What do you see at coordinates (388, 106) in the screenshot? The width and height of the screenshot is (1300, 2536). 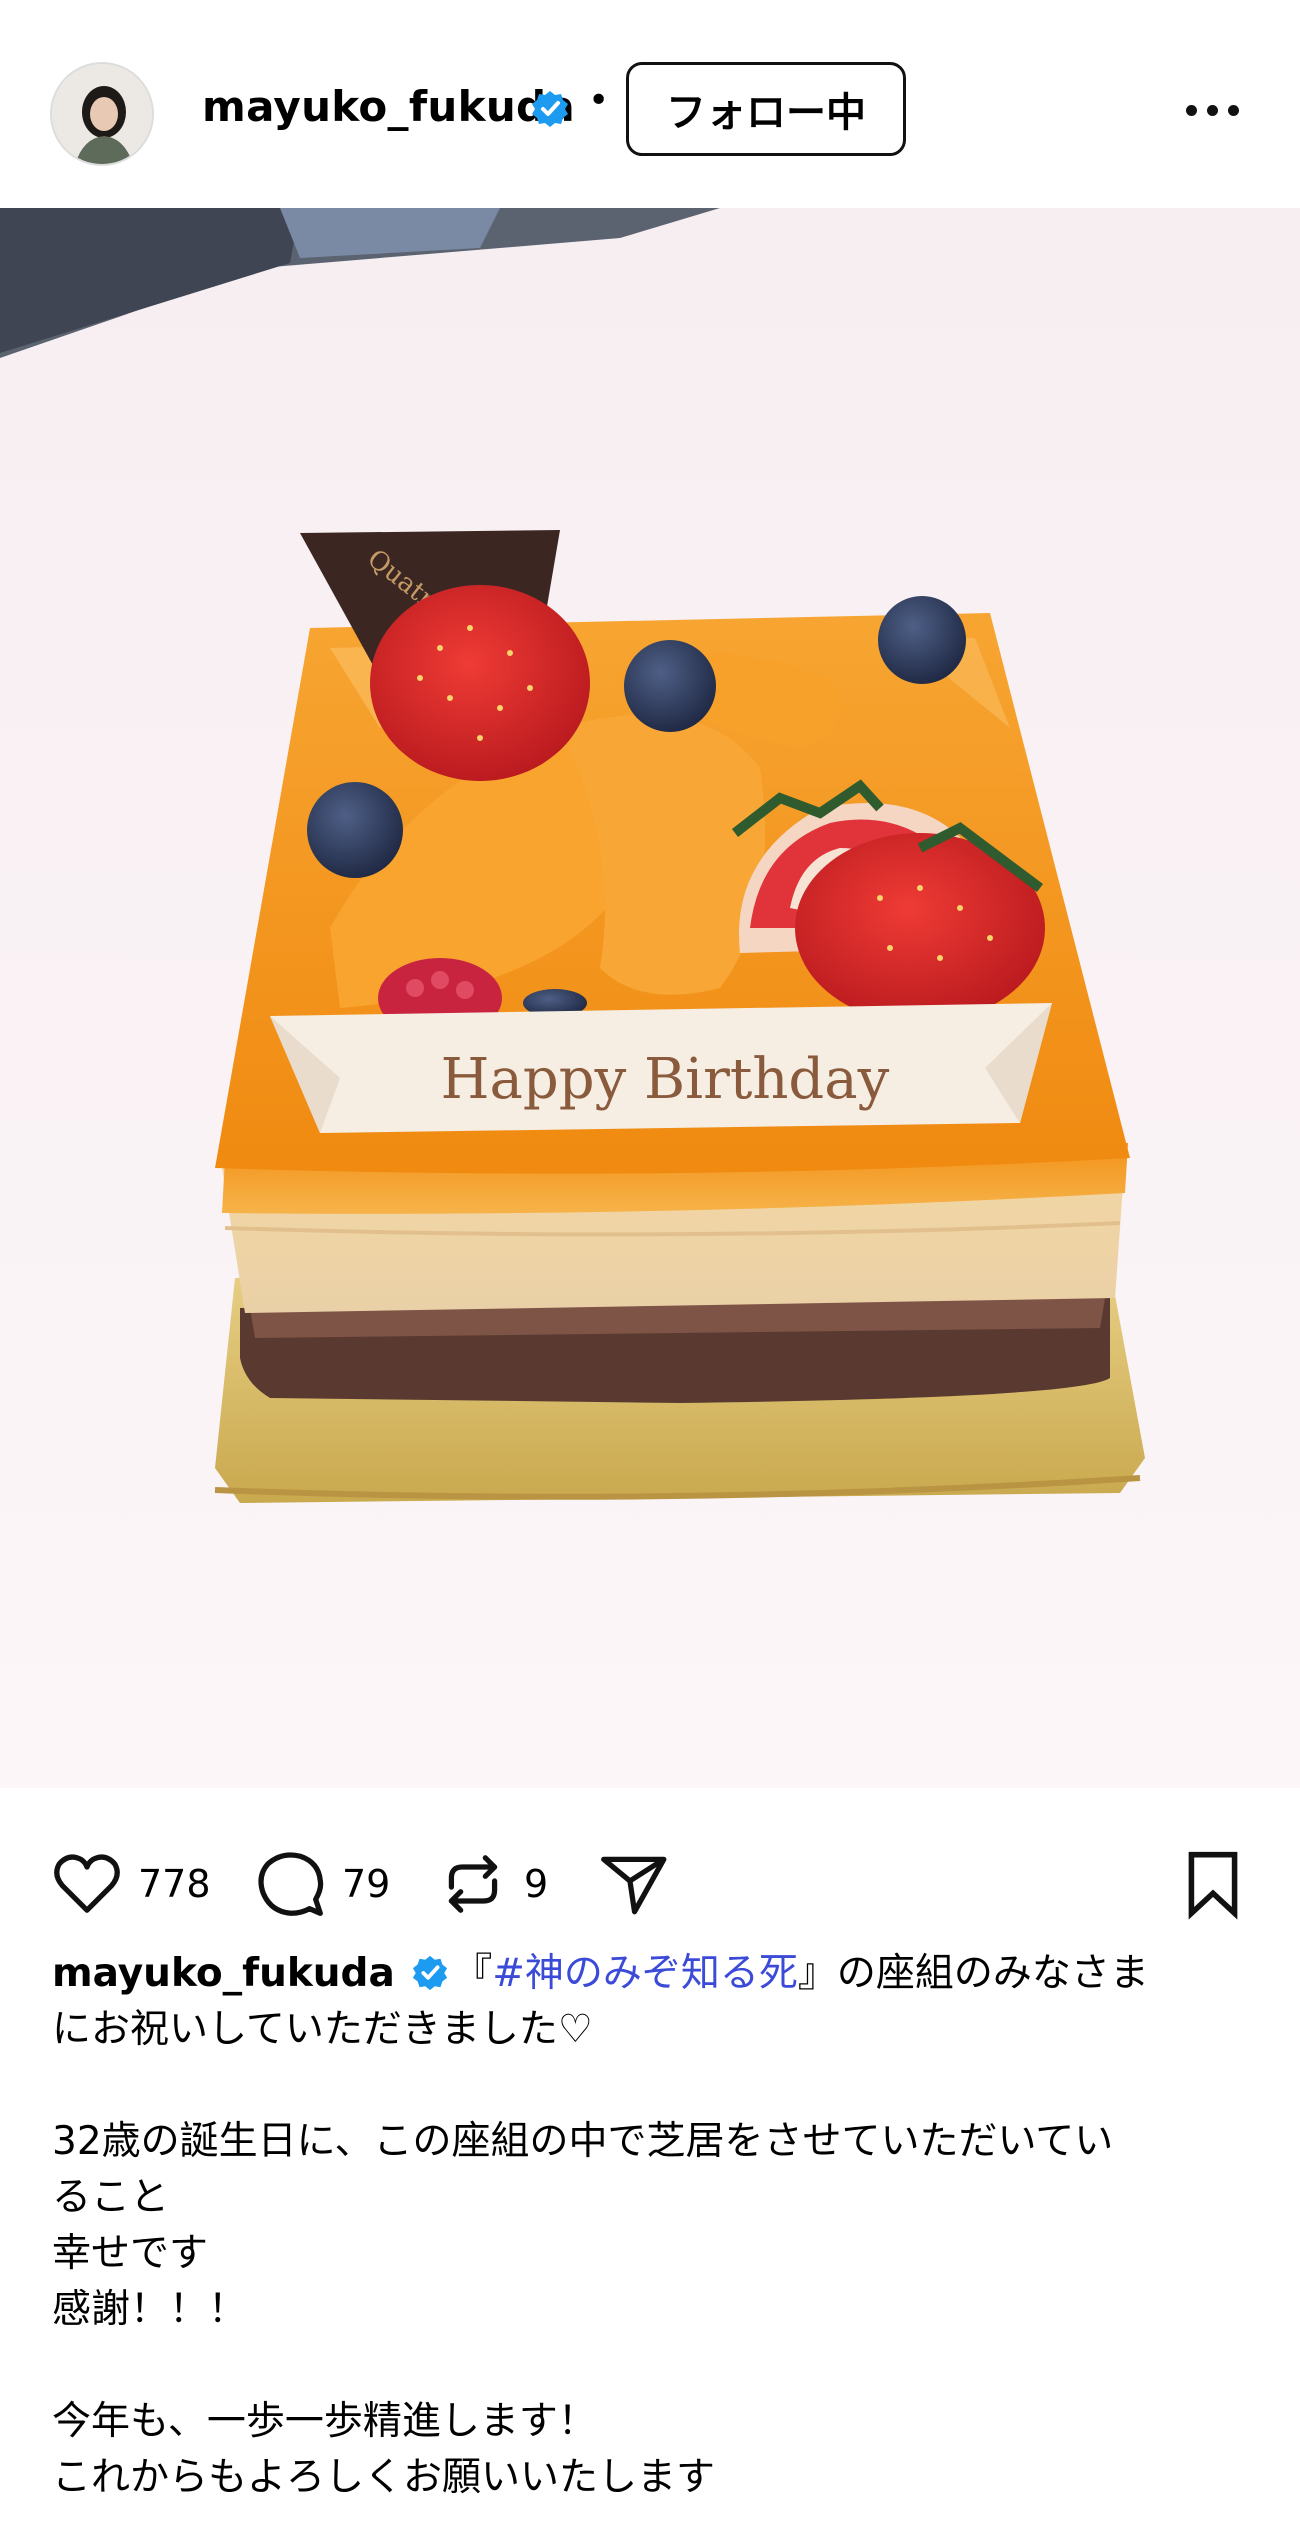 I see `username: mayuko_fukuda` at bounding box center [388, 106].